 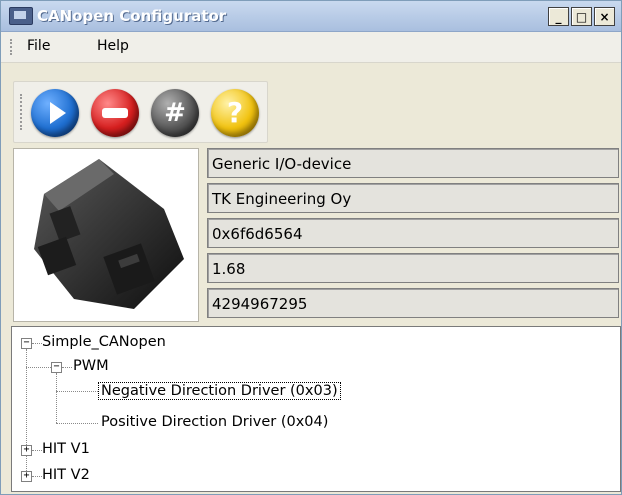 What do you see at coordinates (38, 46) in the screenshot?
I see `menu-file: File` at bounding box center [38, 46].